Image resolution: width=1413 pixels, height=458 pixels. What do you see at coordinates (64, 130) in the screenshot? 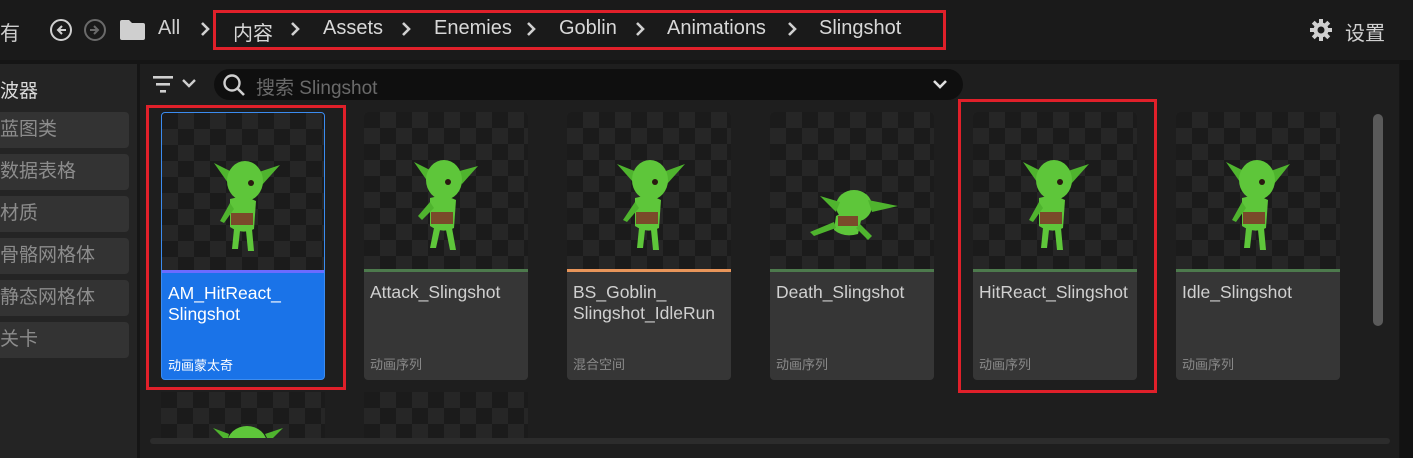
I see `sidebar-item-blueprint-class: 蓝图类` at bounding box center [64, 130].